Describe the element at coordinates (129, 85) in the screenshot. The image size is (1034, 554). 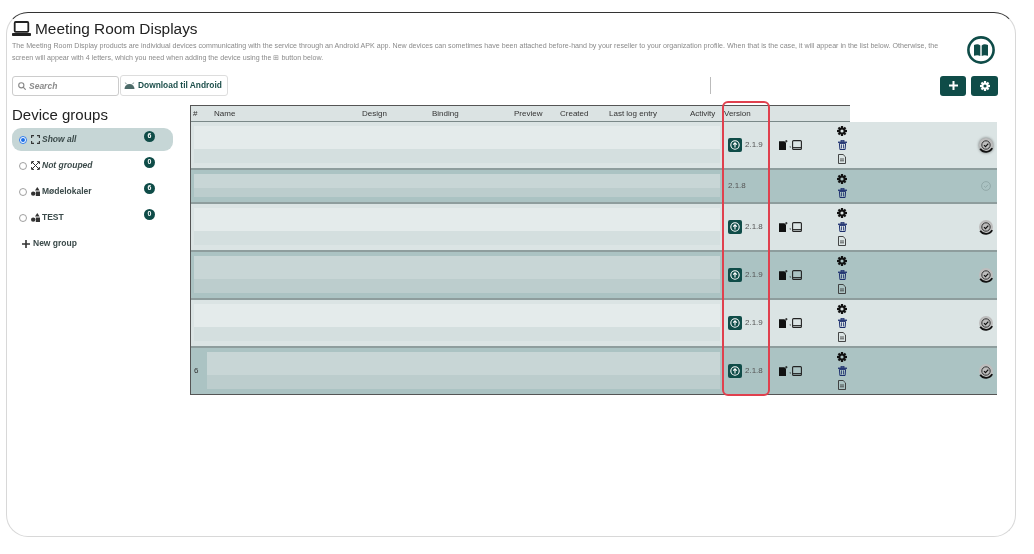
I see `android-icon` at that location.